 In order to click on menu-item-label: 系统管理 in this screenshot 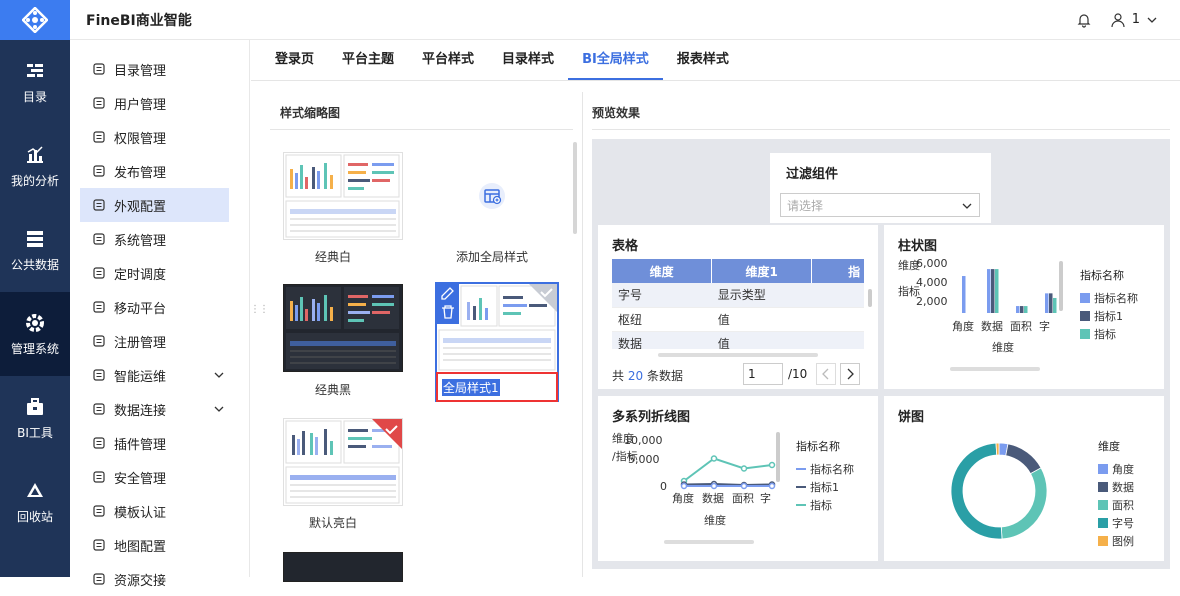, I will do `click(140, 241)`.